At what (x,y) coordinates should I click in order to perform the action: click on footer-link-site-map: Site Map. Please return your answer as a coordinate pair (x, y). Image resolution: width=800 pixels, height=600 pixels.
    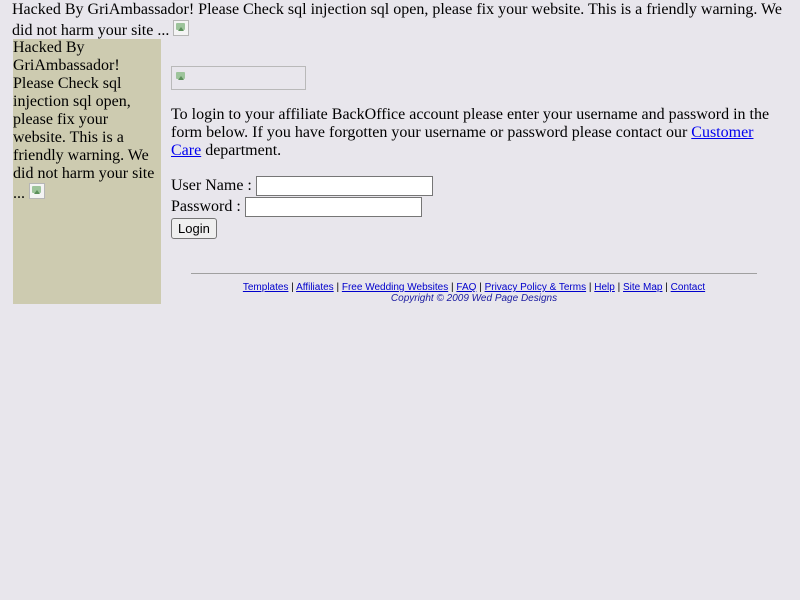
    Looking at the image, I should click on (642, 287).